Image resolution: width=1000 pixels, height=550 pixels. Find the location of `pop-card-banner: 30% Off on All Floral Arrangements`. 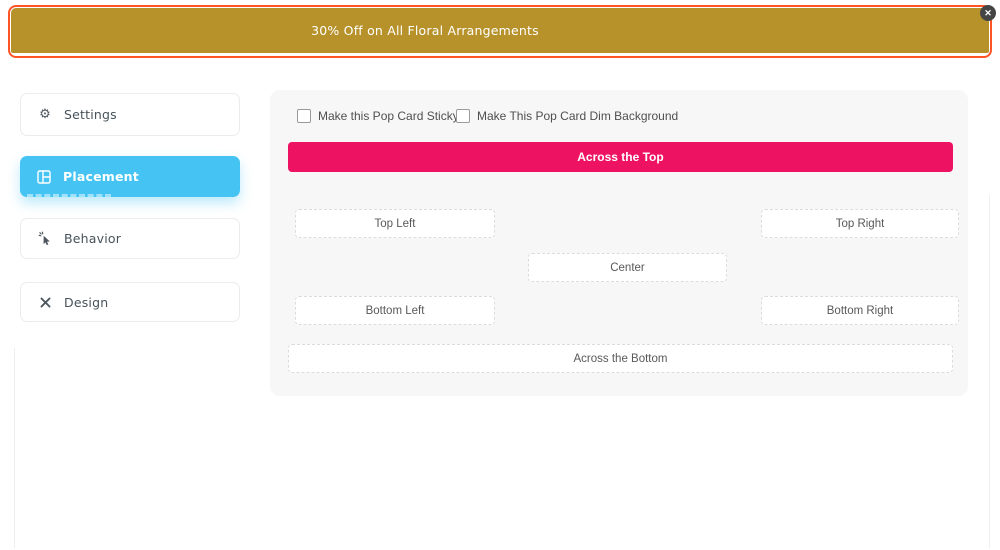

pop-card-banner: 30% Off on All Floral Arrangements is located at coordinates (500, 30).